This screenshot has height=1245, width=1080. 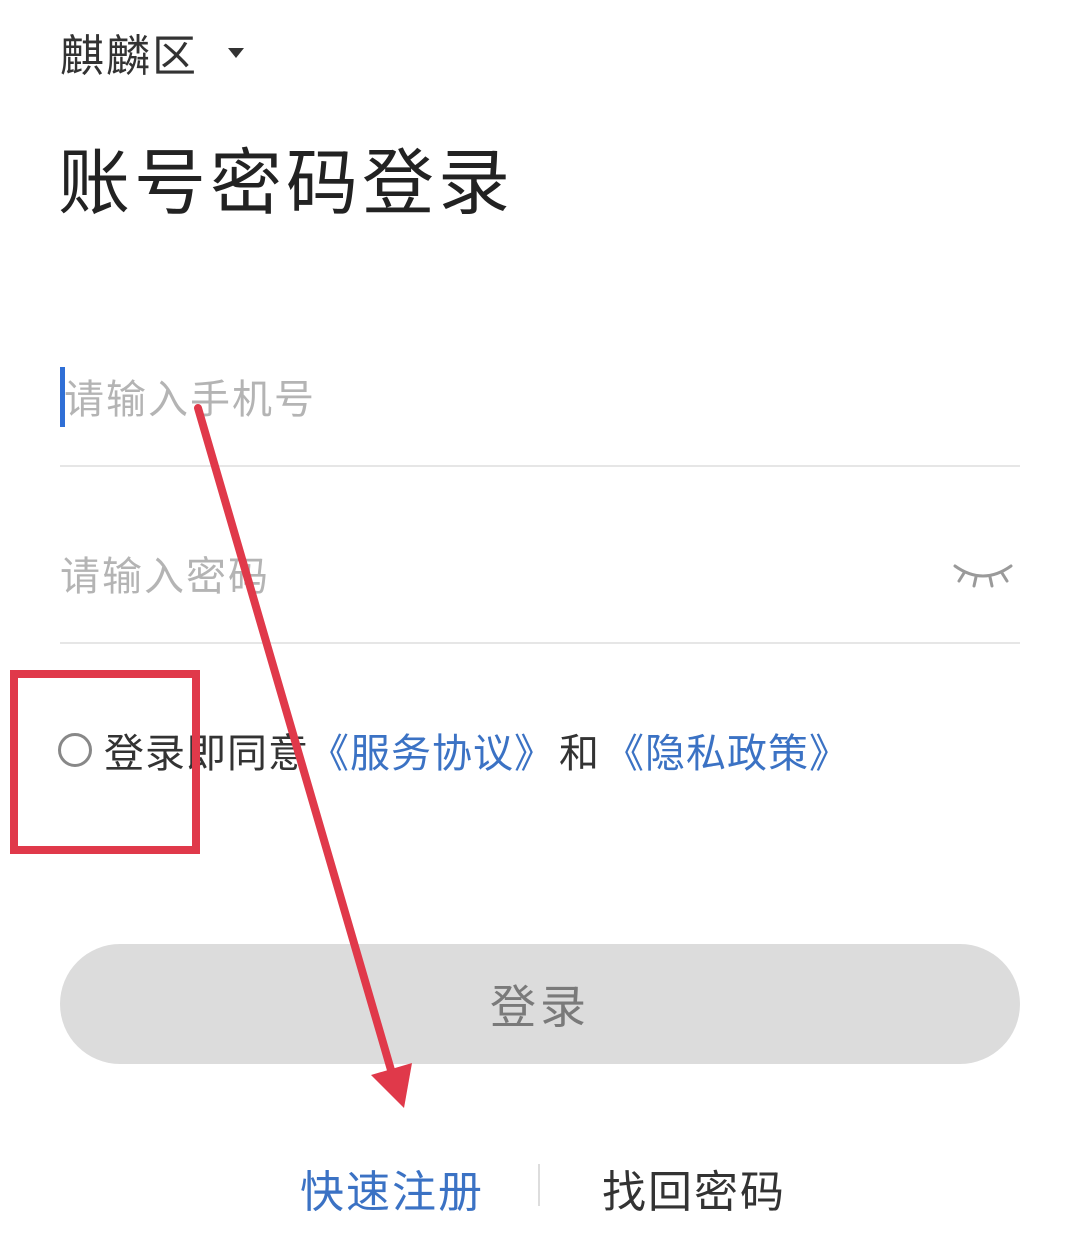 What do you see at coordinates (727, 750) in the screenshot?
I see `privacy-policy-link: 《隐私政策》` at bounding box center [727, 750].